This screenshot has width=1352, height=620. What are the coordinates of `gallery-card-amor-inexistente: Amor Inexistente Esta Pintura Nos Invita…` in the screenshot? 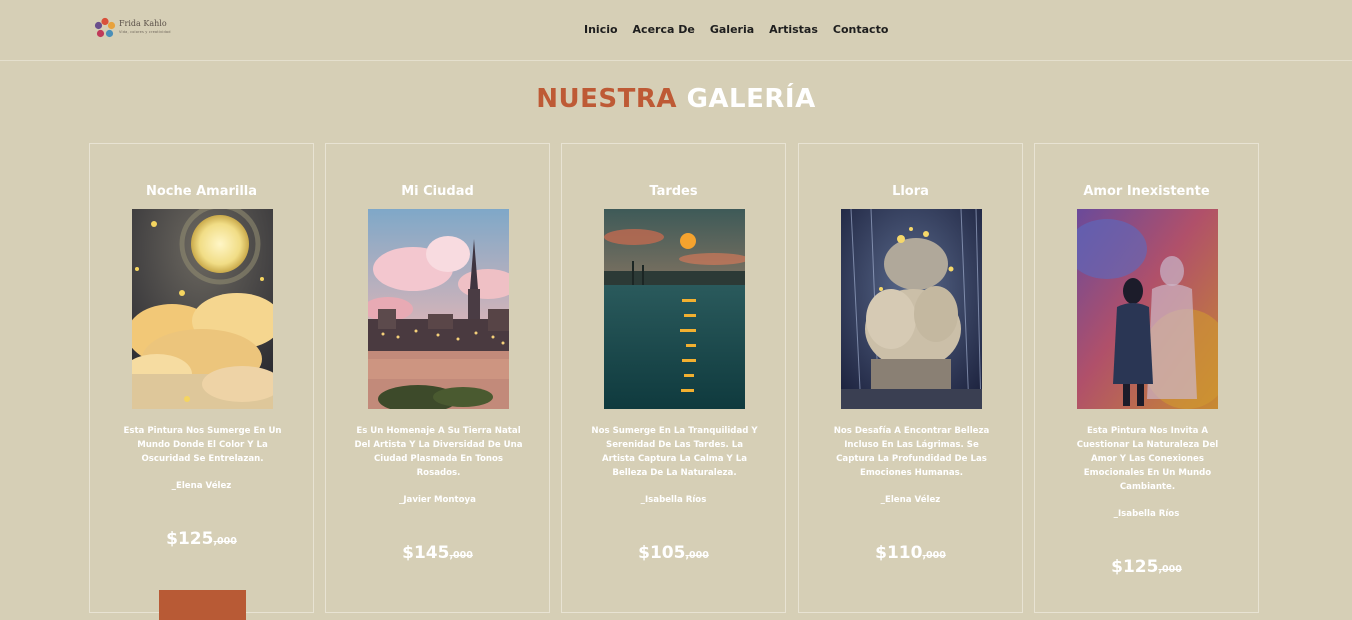 It's located at (1146, 378).